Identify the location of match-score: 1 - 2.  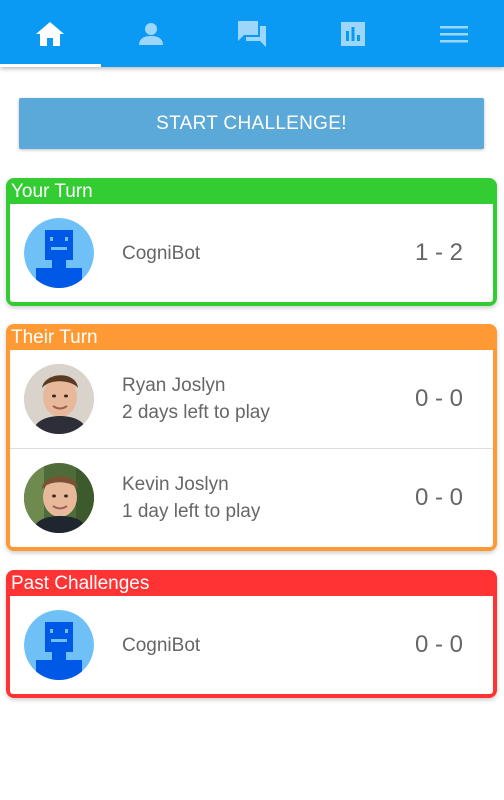
(438, 252).